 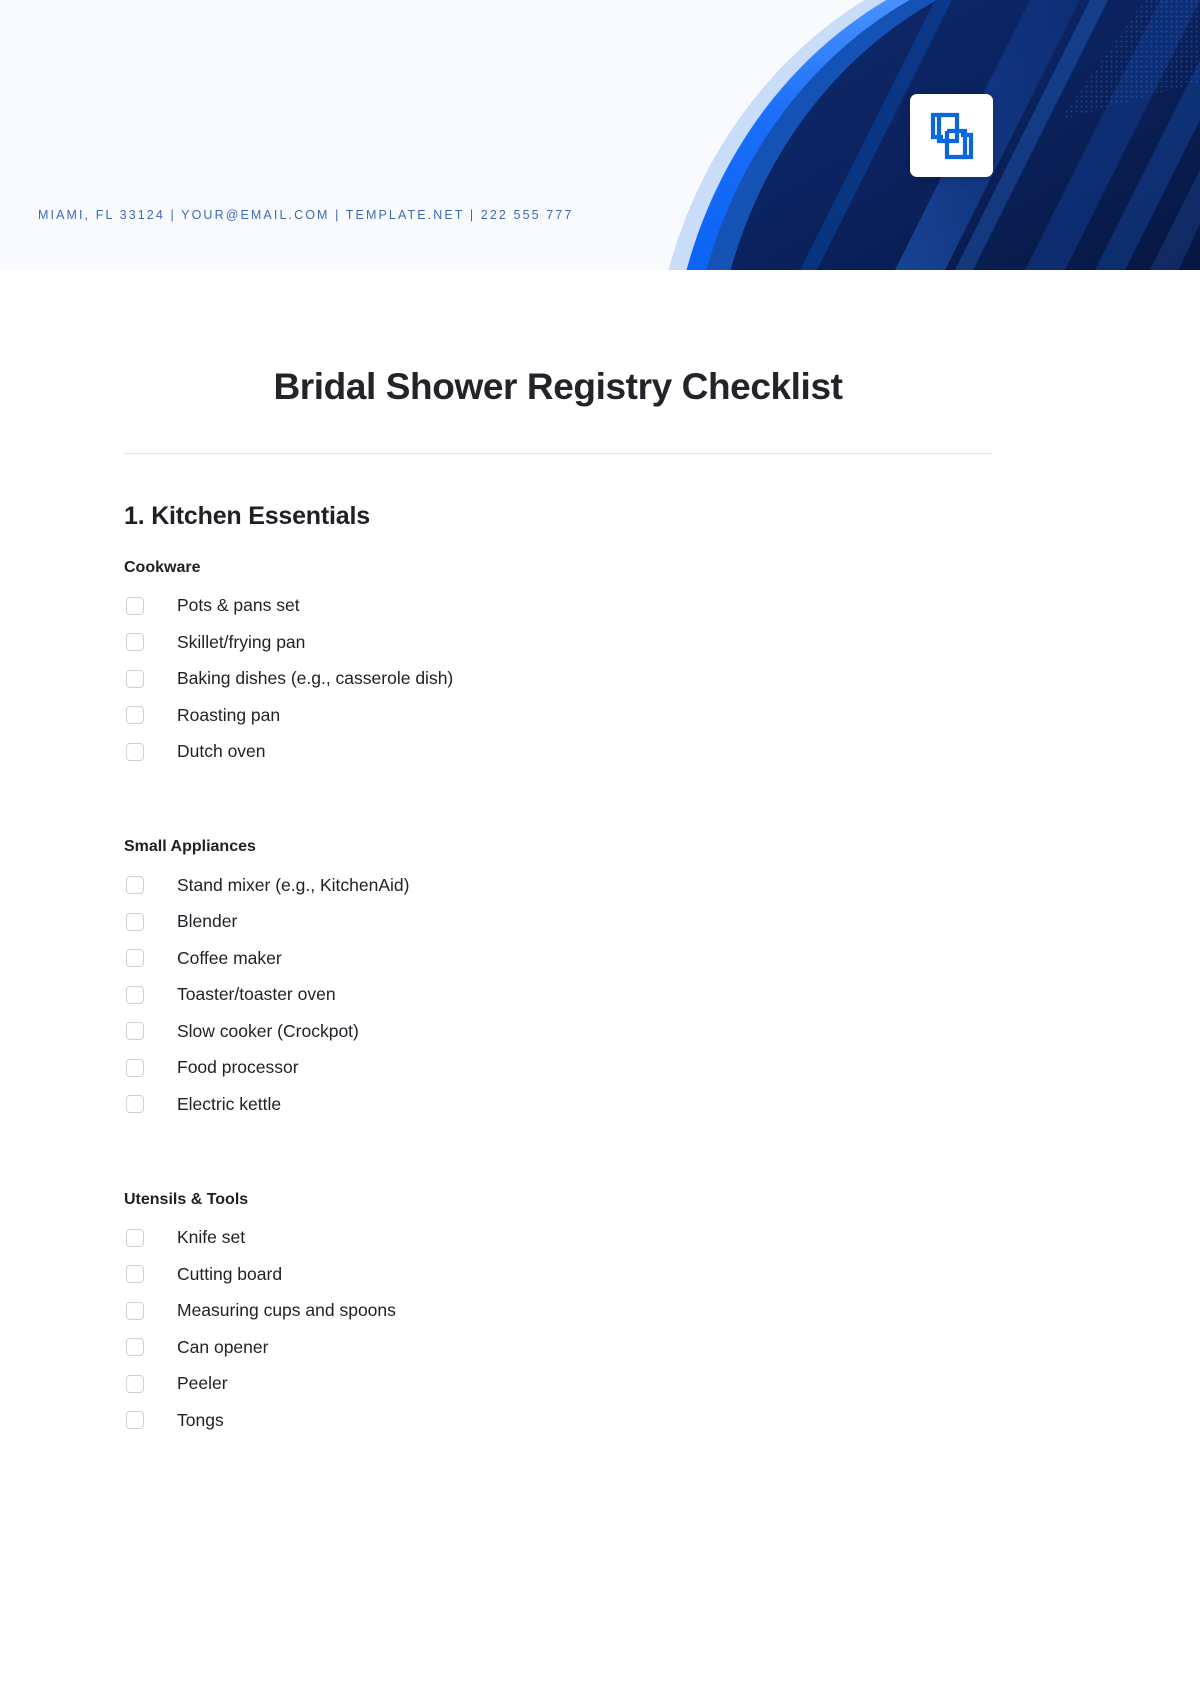 I want to click on checklist-item: Food processor, so click(x=558, y=1068).